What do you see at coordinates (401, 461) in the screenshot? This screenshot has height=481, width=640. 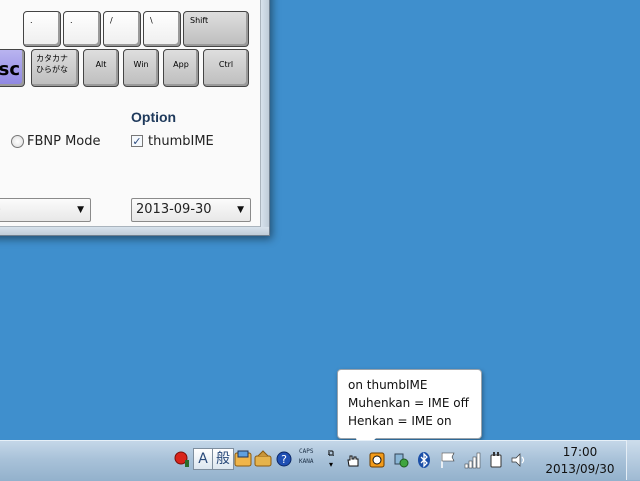 I see `security-icon` at bounding box center [401, 461].